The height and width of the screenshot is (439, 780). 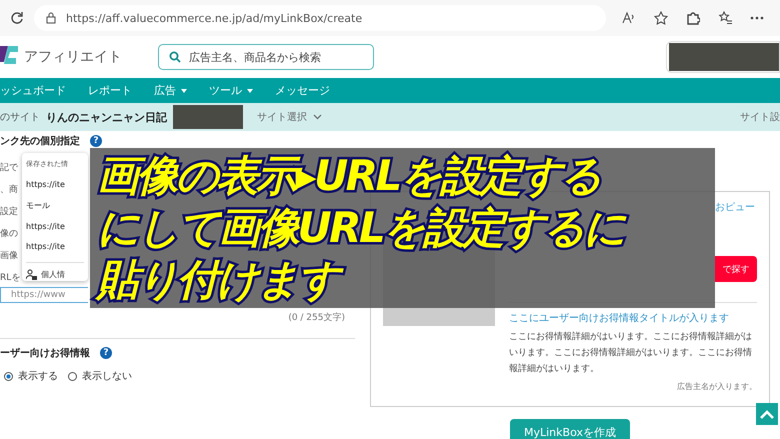 What do you see at coordinates (266, 57) in the screenshot?
I see `search-field: 広告主名、商品名から検索` at bounding box center [266, 57].